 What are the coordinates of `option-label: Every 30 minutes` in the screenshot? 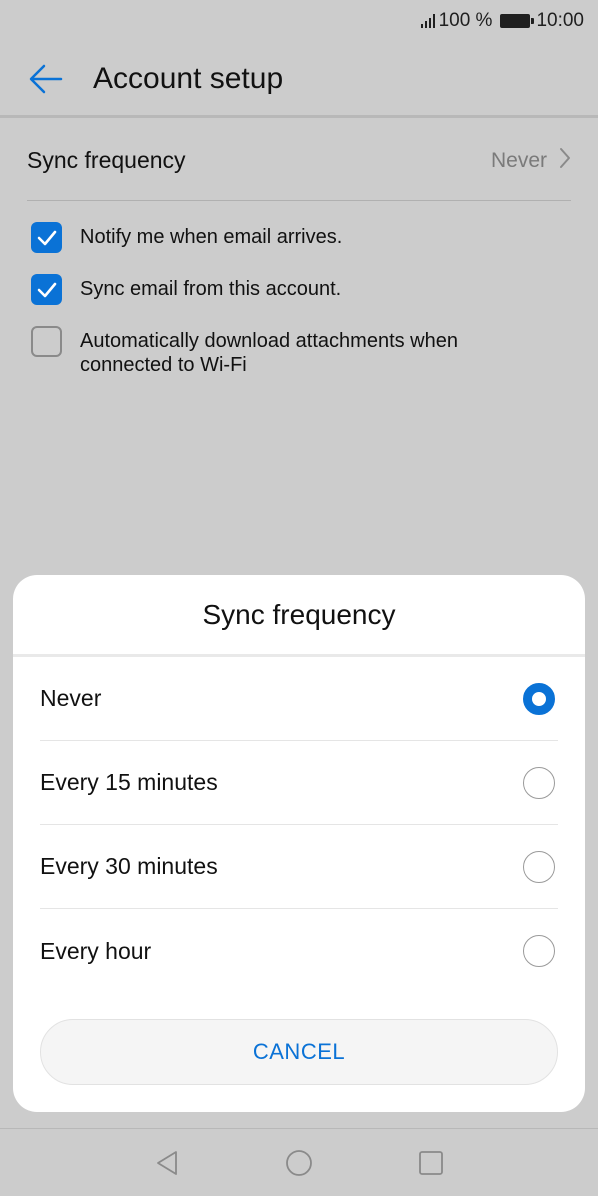 It's located at (129, 866).